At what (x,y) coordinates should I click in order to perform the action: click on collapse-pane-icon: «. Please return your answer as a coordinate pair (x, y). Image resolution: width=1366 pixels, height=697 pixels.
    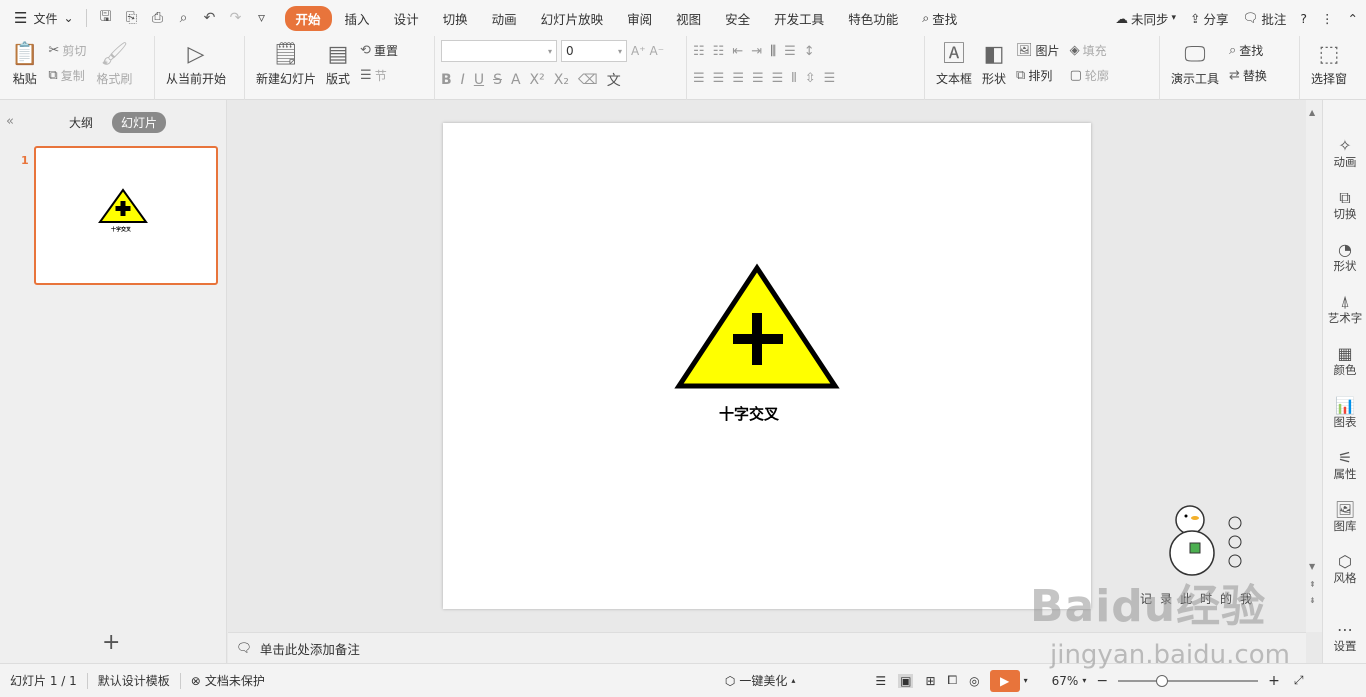
    Looking at the image, I should click on (10, 121).